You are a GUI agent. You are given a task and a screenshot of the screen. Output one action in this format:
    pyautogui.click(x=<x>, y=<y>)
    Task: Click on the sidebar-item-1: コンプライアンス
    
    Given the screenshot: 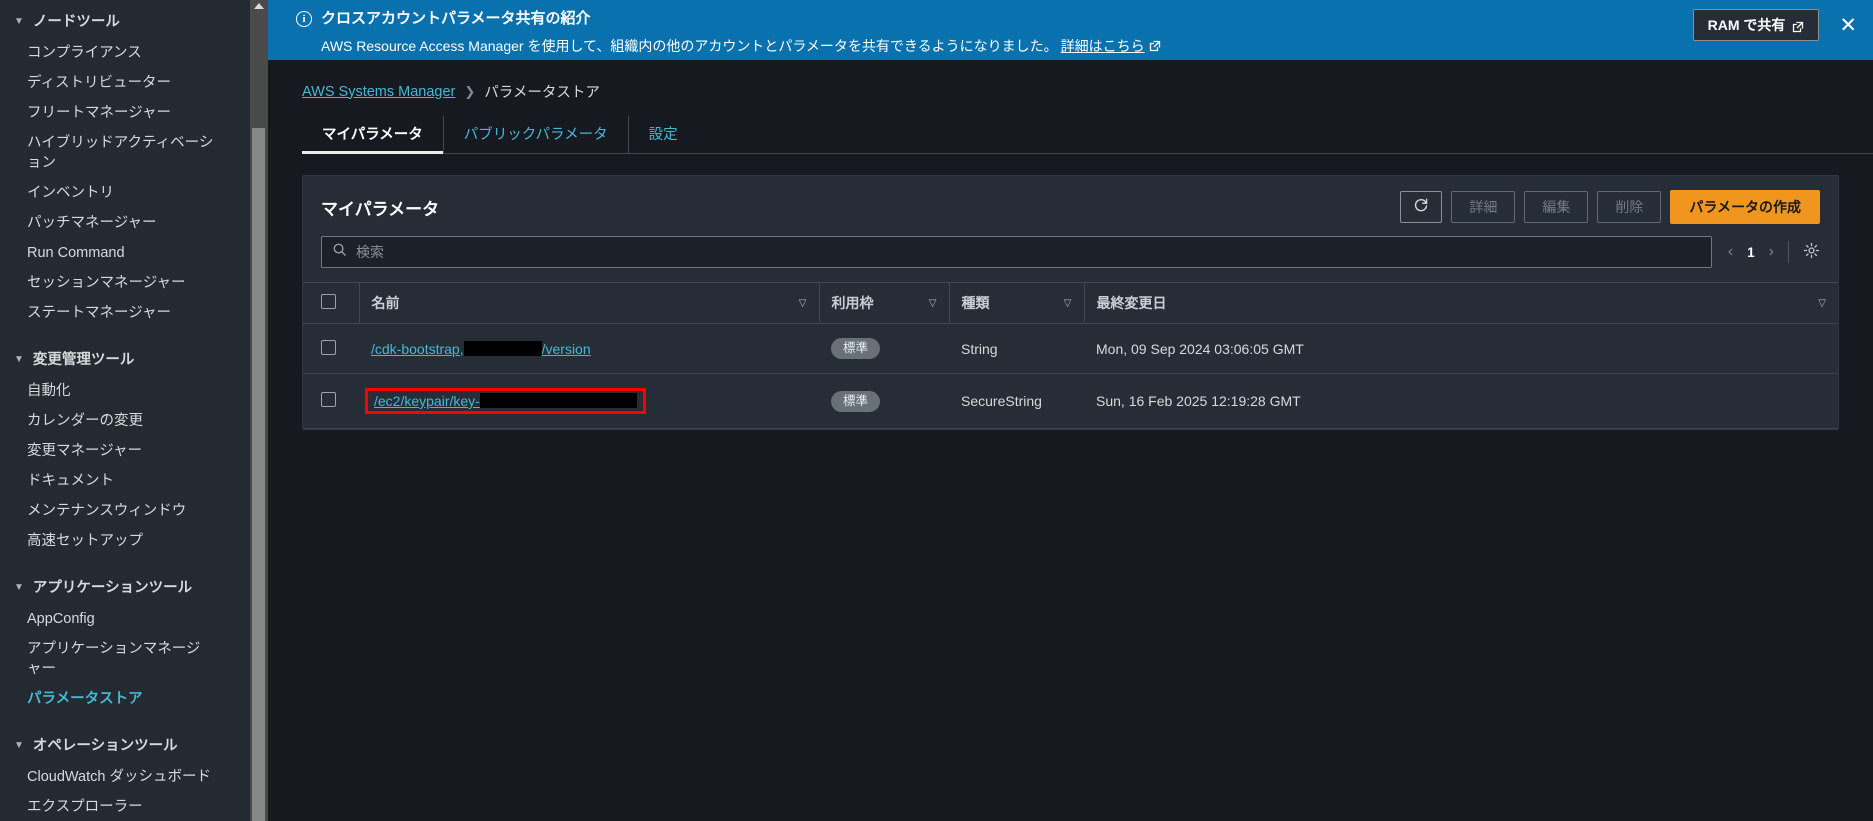 What is the action you would take?
    pyautogui.click(x=116, y=53)
    